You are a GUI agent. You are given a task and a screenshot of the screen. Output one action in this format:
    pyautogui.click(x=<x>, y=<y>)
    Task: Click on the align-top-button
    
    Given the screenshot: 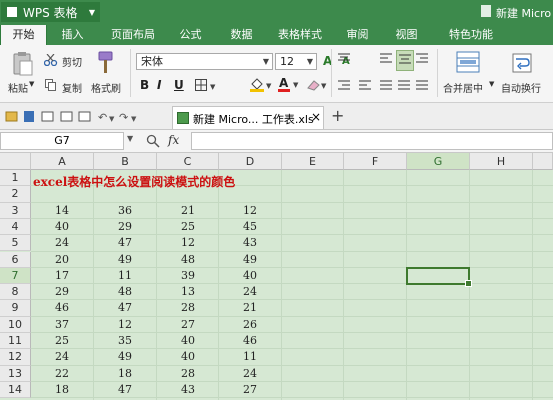 What is the action you would take?
    pyautogui.click(x=344, y=60)
    